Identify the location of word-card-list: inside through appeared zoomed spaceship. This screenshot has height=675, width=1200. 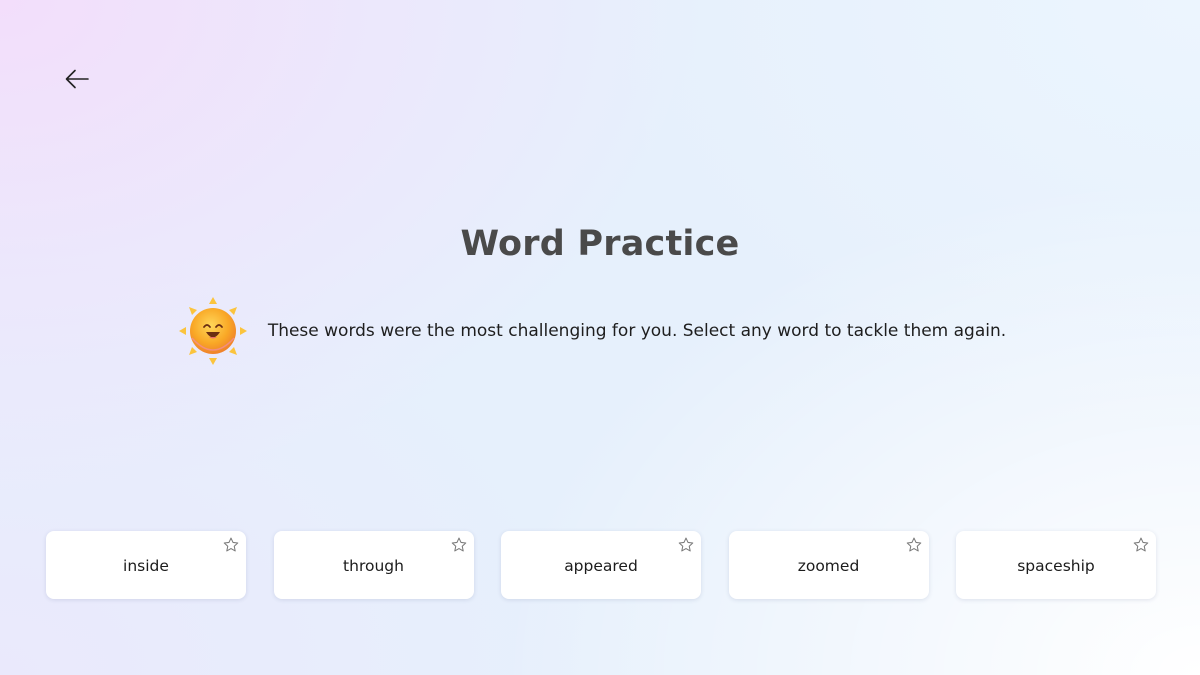
(601, 565).